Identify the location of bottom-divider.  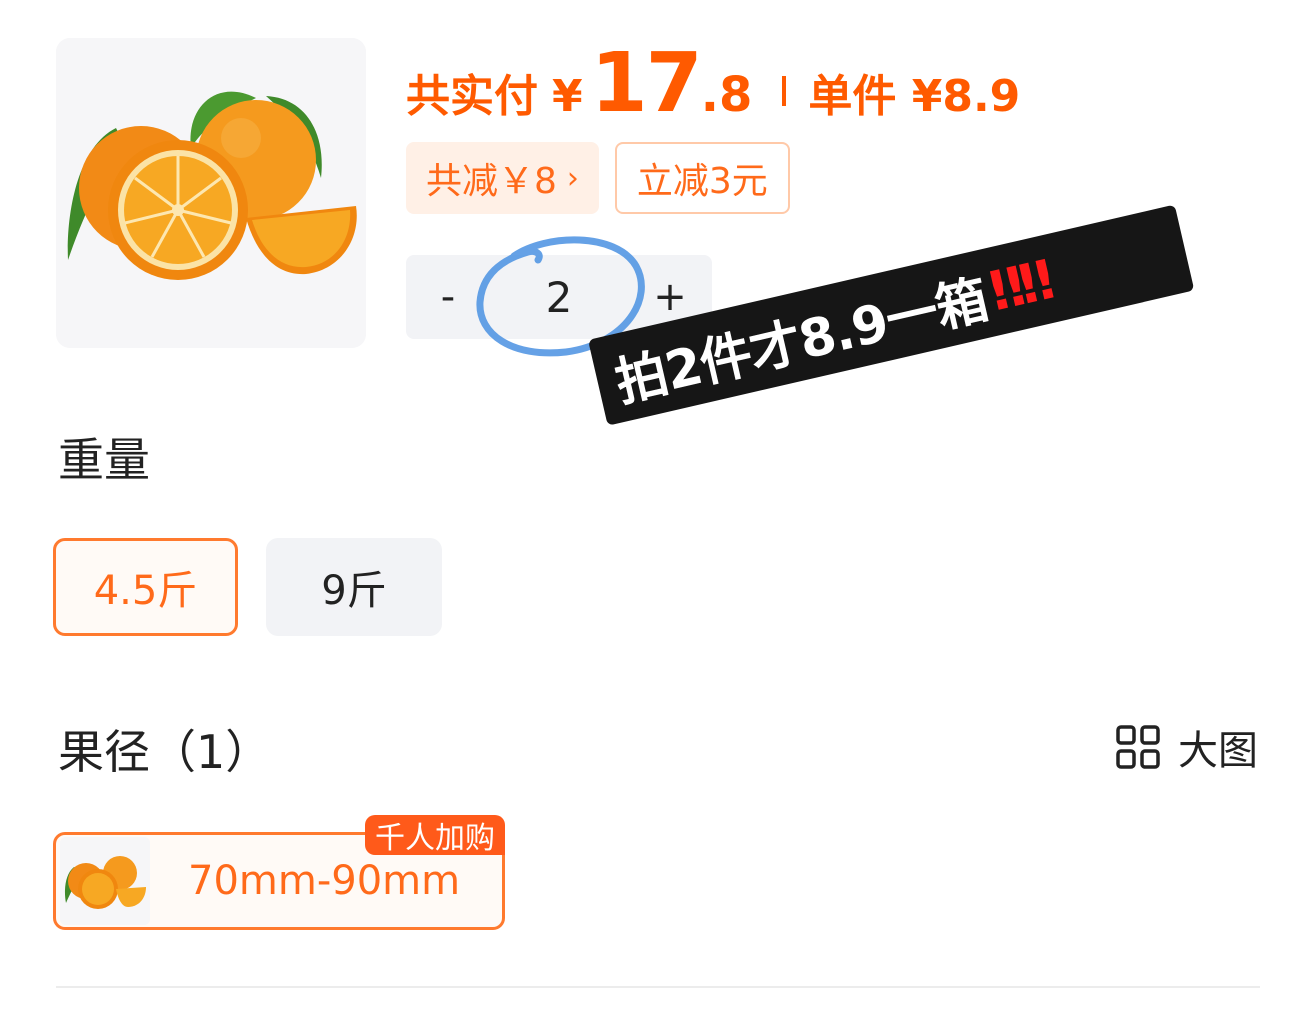
(658, 987).